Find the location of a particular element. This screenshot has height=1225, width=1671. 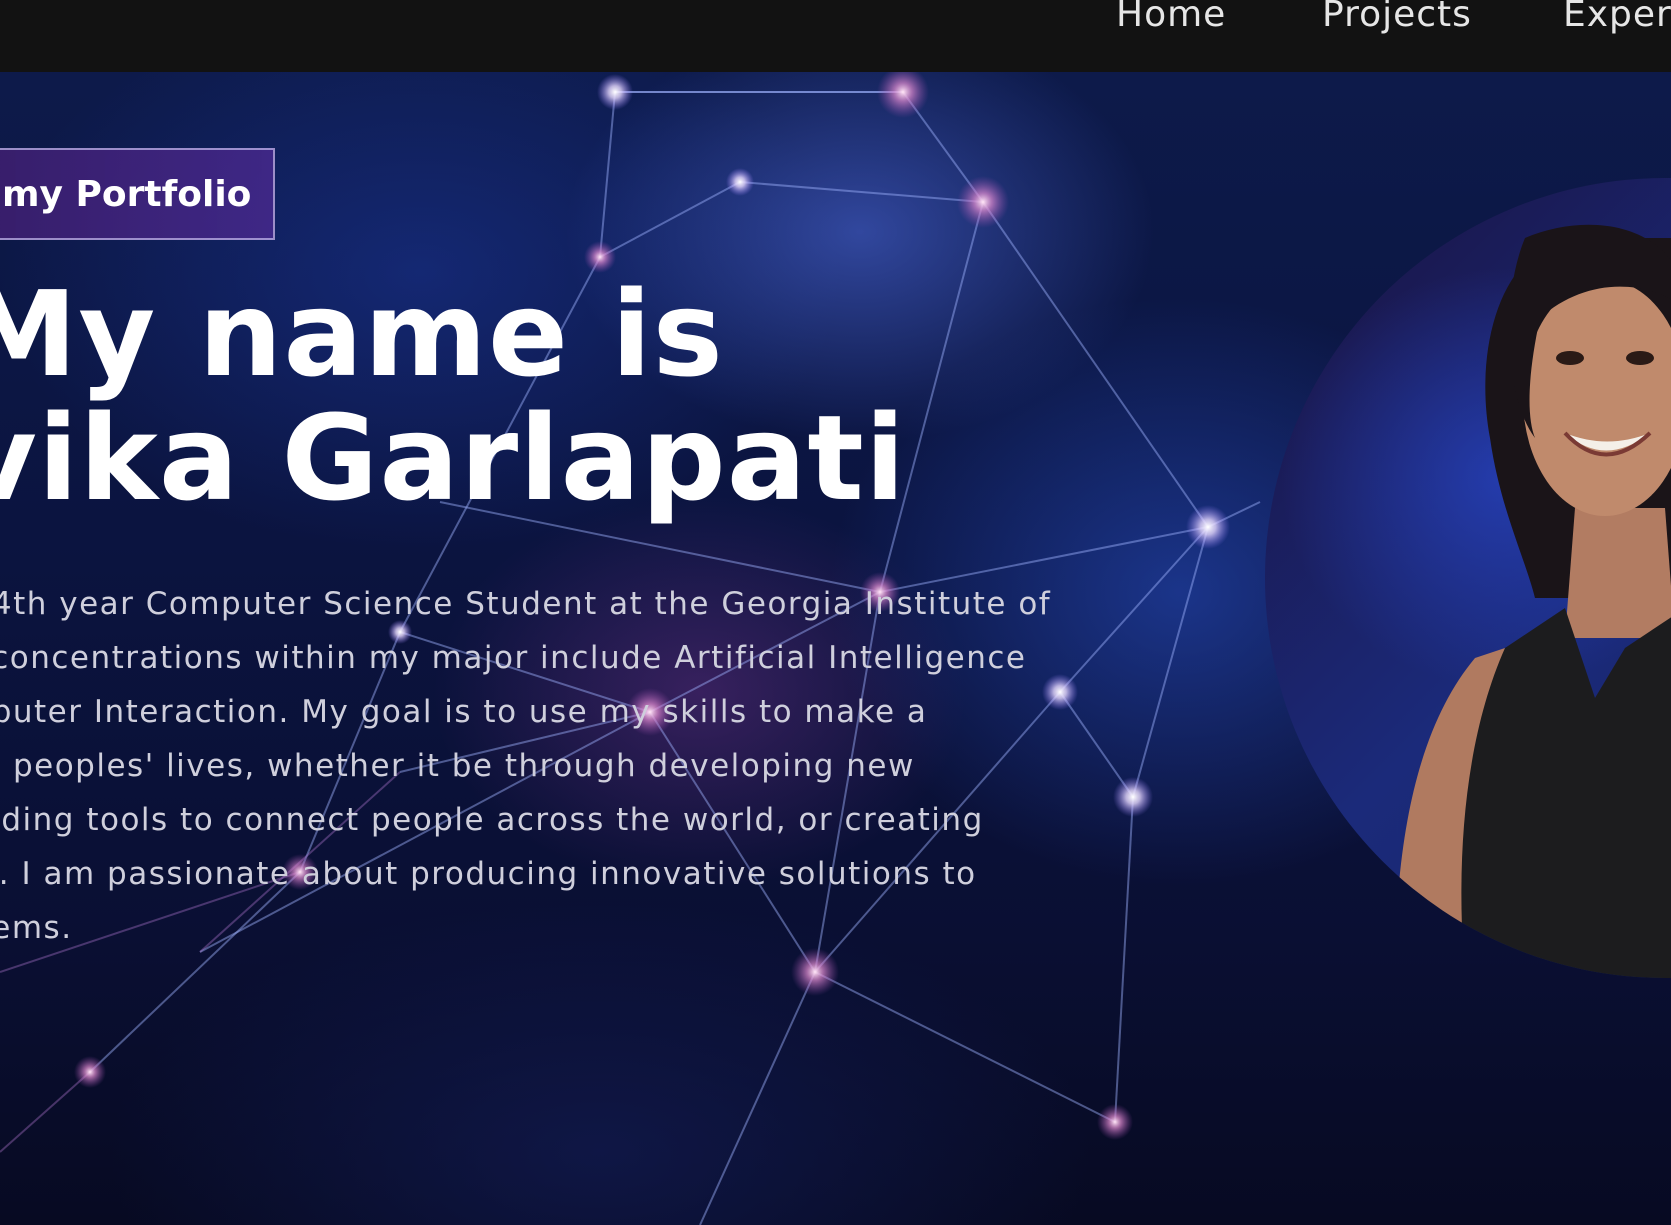

top-navbar: Home Projects Experi is located at coordinates (835, 36).